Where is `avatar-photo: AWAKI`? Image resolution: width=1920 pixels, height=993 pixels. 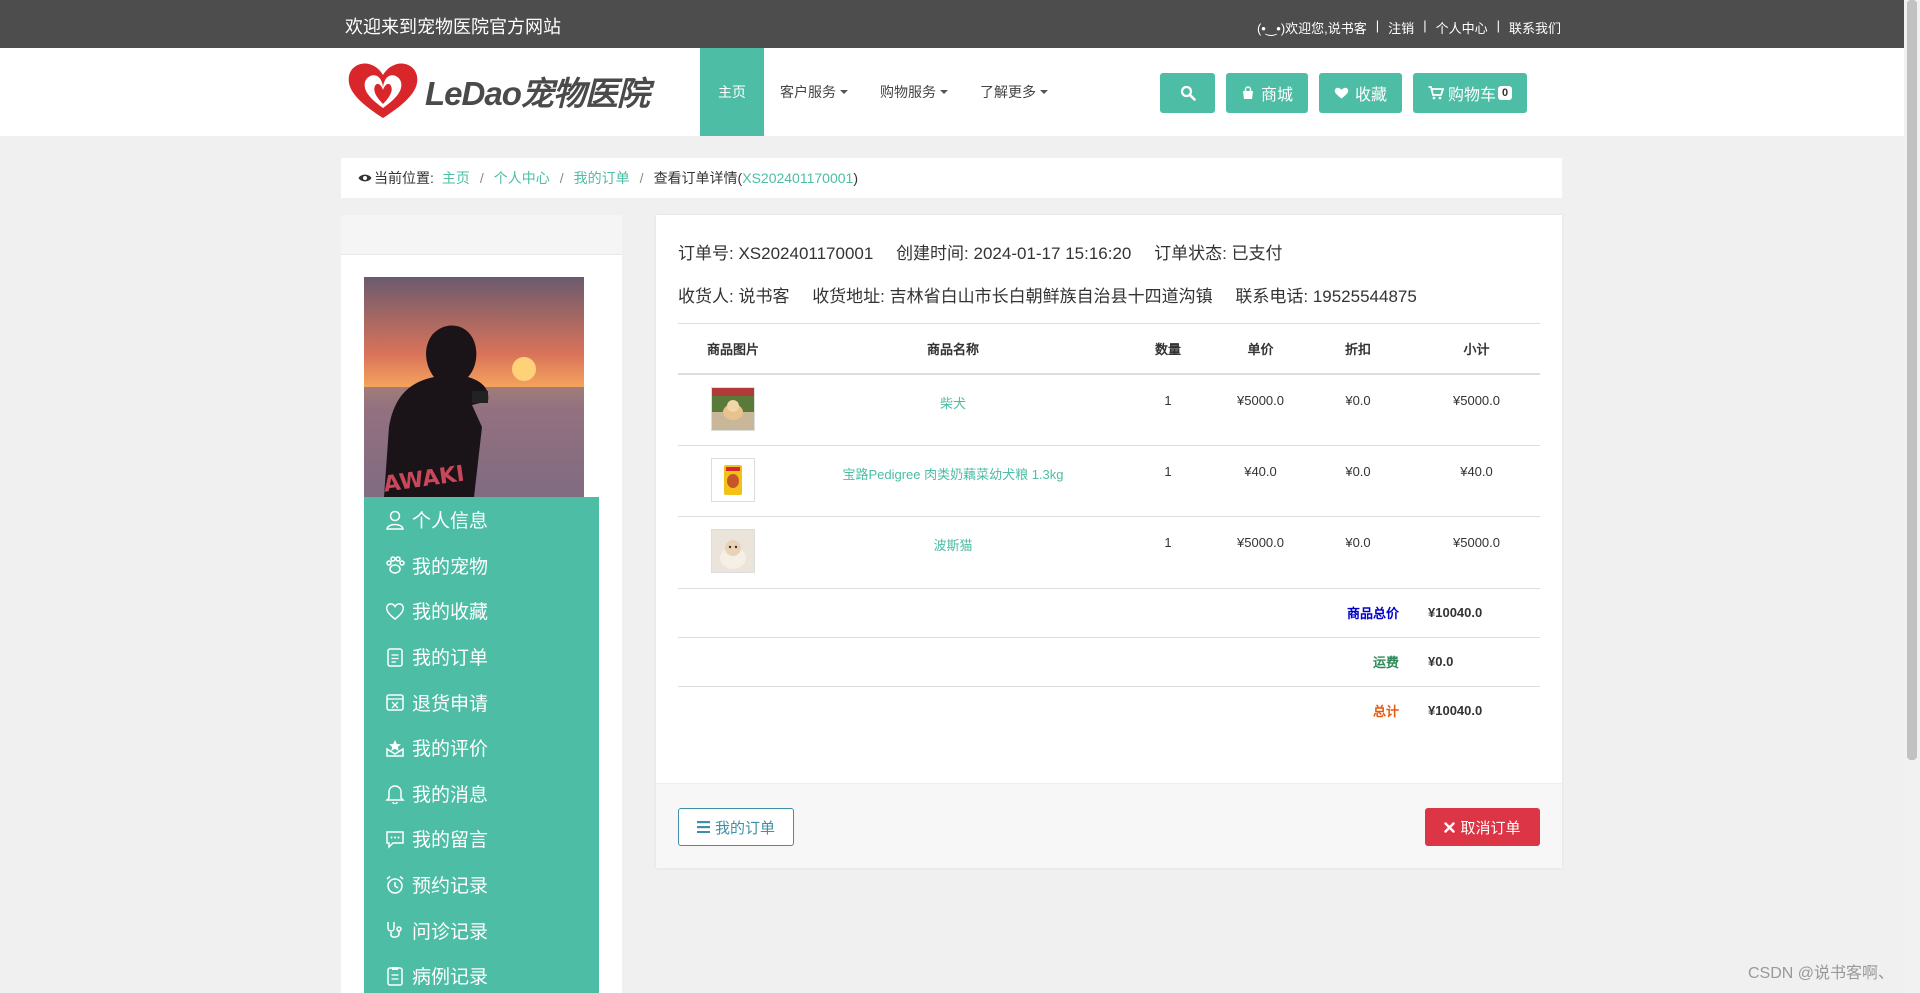 avatar-photo: AWAKI is located at coordinates (474, 387).